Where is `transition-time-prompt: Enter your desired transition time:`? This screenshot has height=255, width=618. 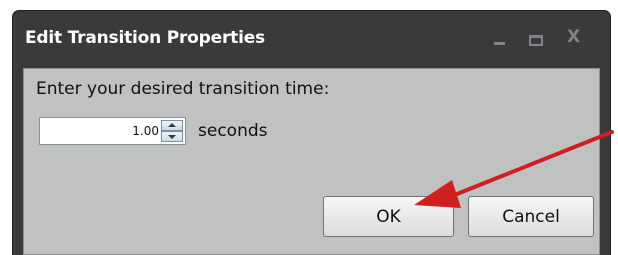 transition-time-prompt: Enter your desired transition time: is located at coordinates (183, 89).